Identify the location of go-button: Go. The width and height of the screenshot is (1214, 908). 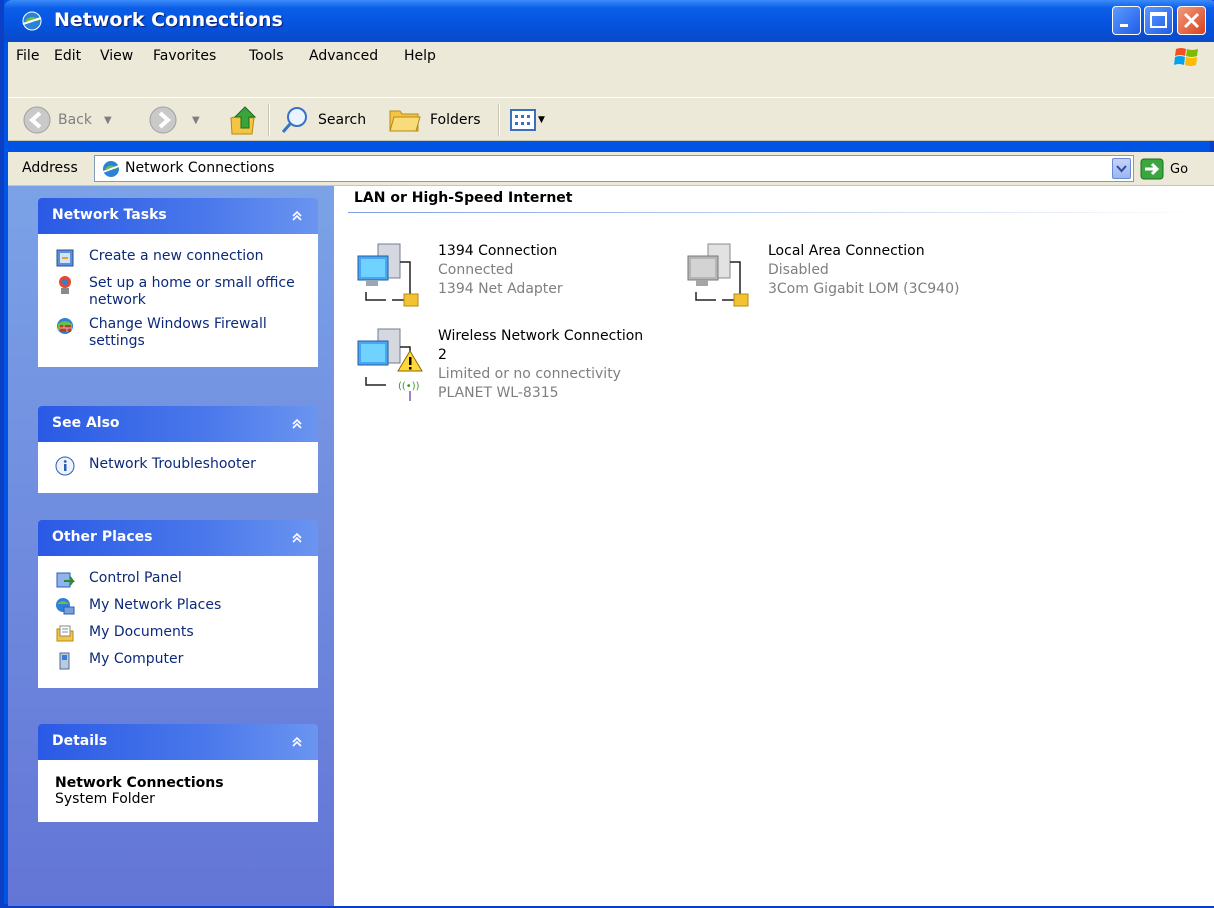
(1175, 169).